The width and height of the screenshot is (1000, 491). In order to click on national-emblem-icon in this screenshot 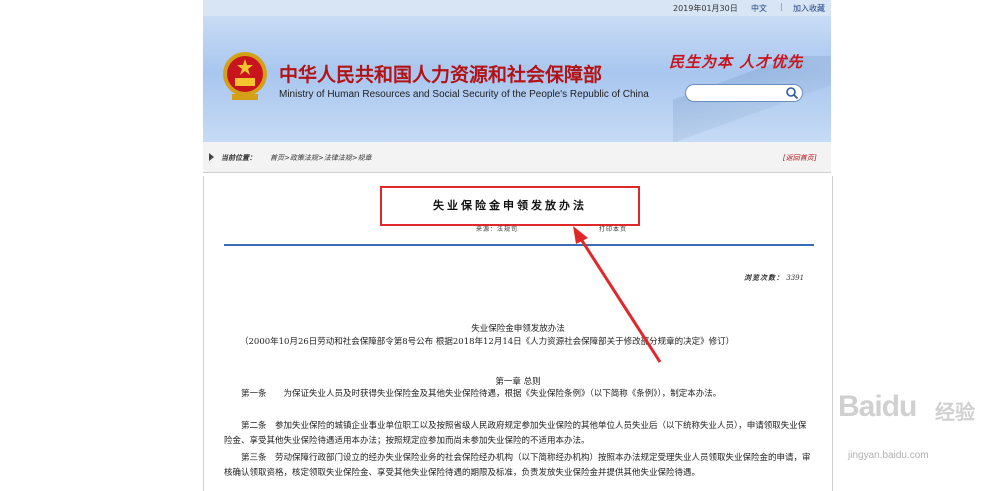, I will do `click(245, 76)`.